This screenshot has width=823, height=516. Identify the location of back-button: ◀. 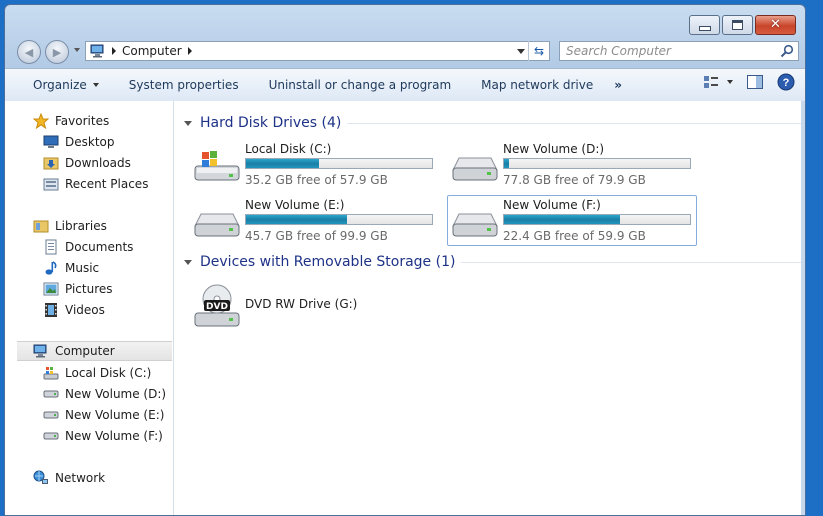
(29, 52).